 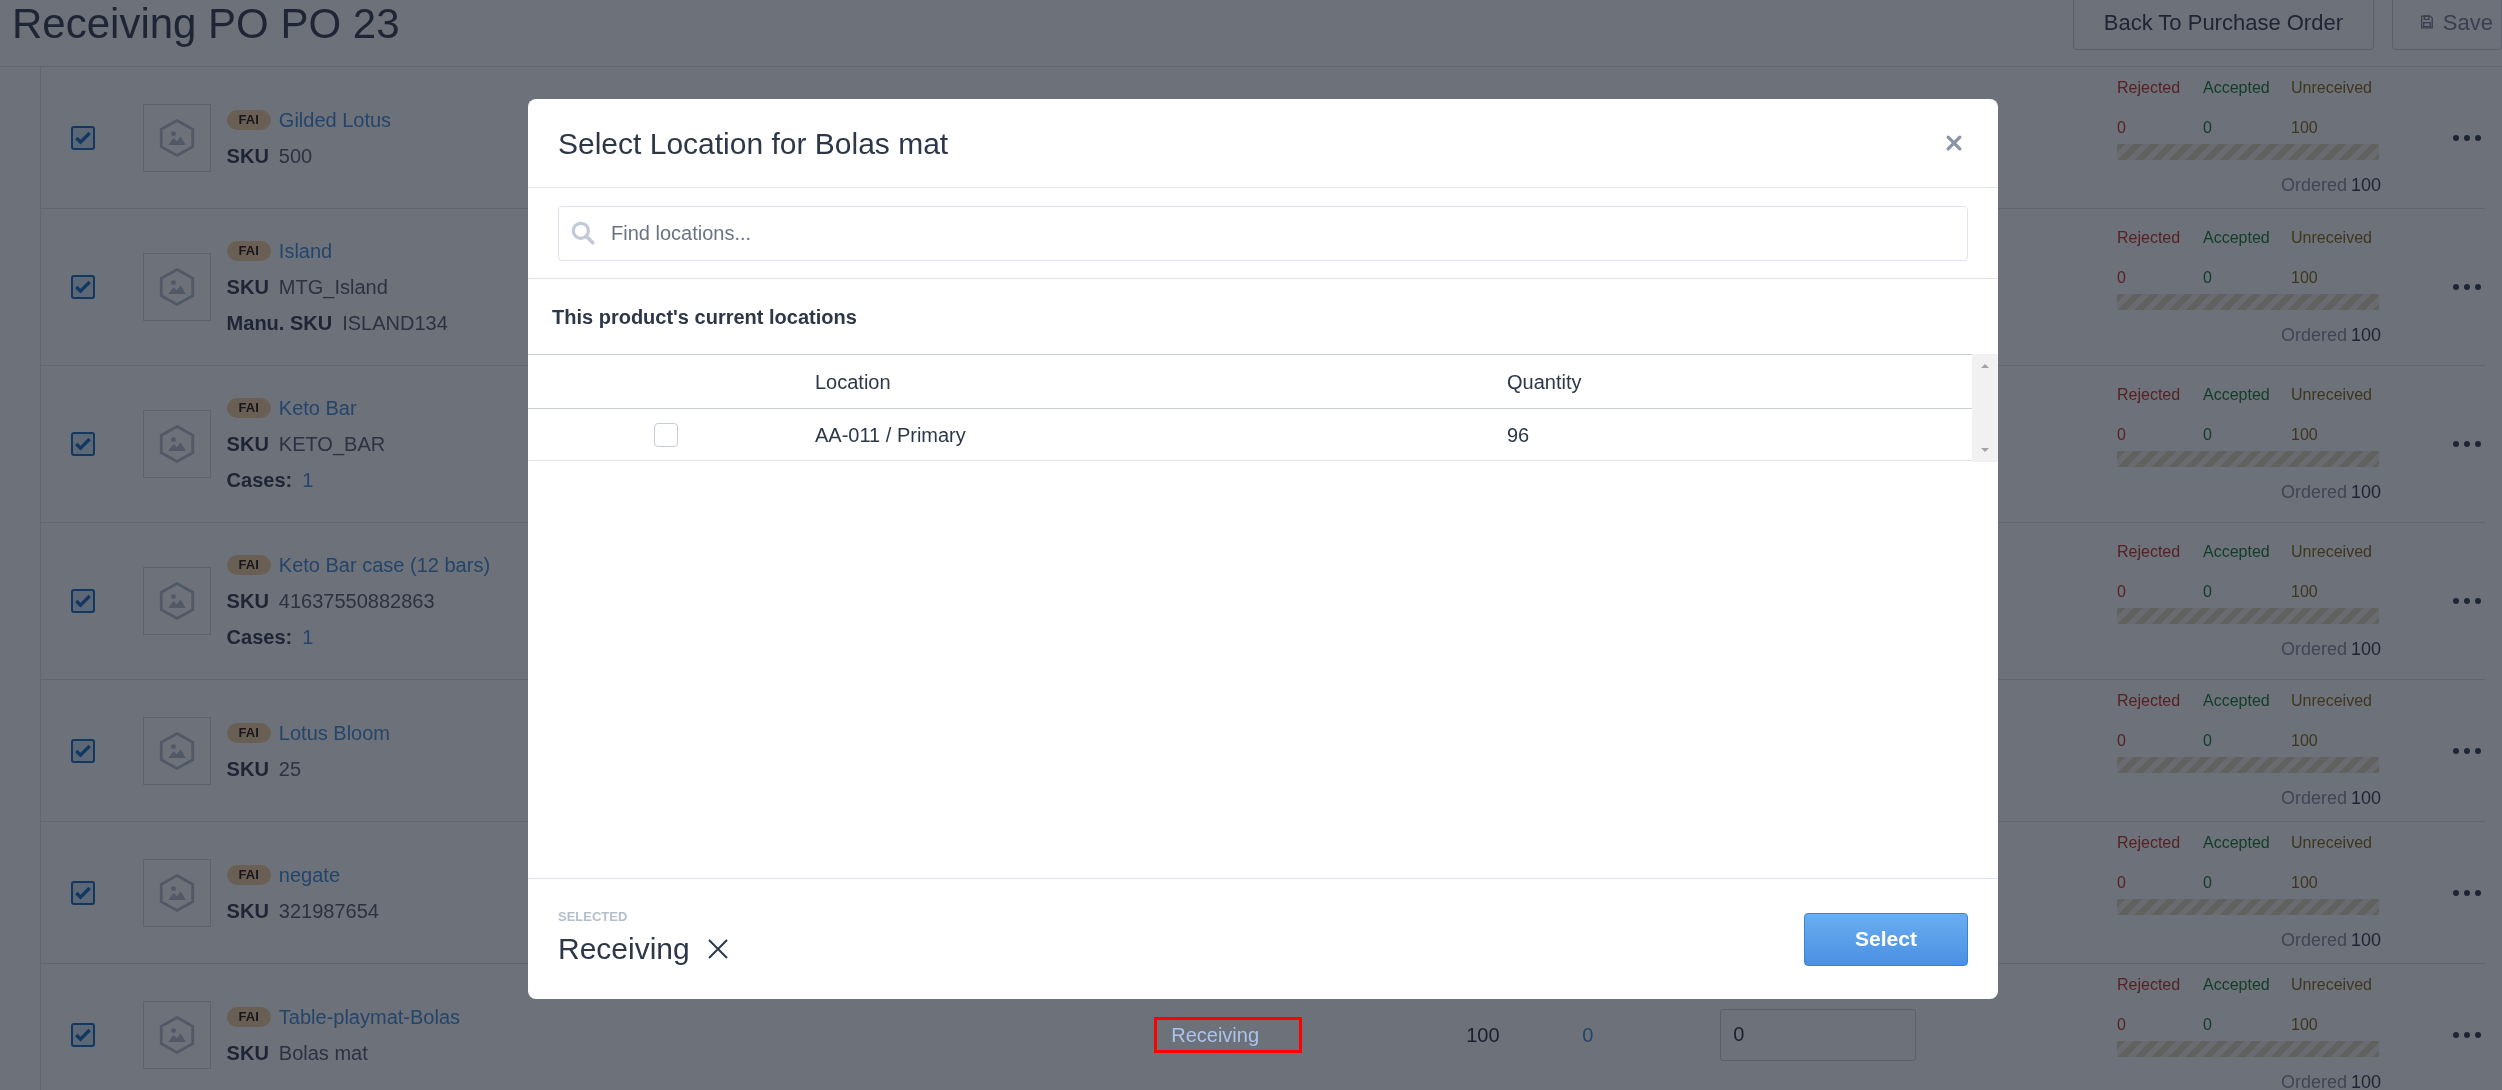 I want to click on product-link: negate, so click(x=309, y=874).